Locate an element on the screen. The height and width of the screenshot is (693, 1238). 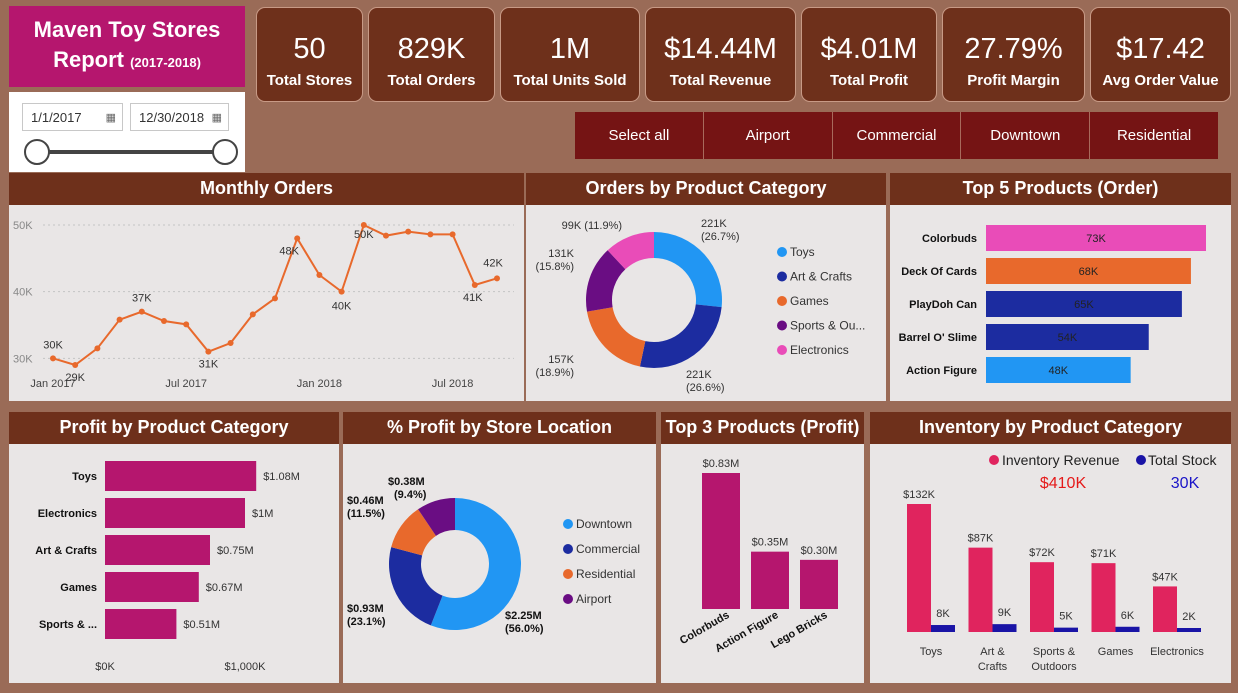
date-slider-start-handle is located at coordinates (37, 152).